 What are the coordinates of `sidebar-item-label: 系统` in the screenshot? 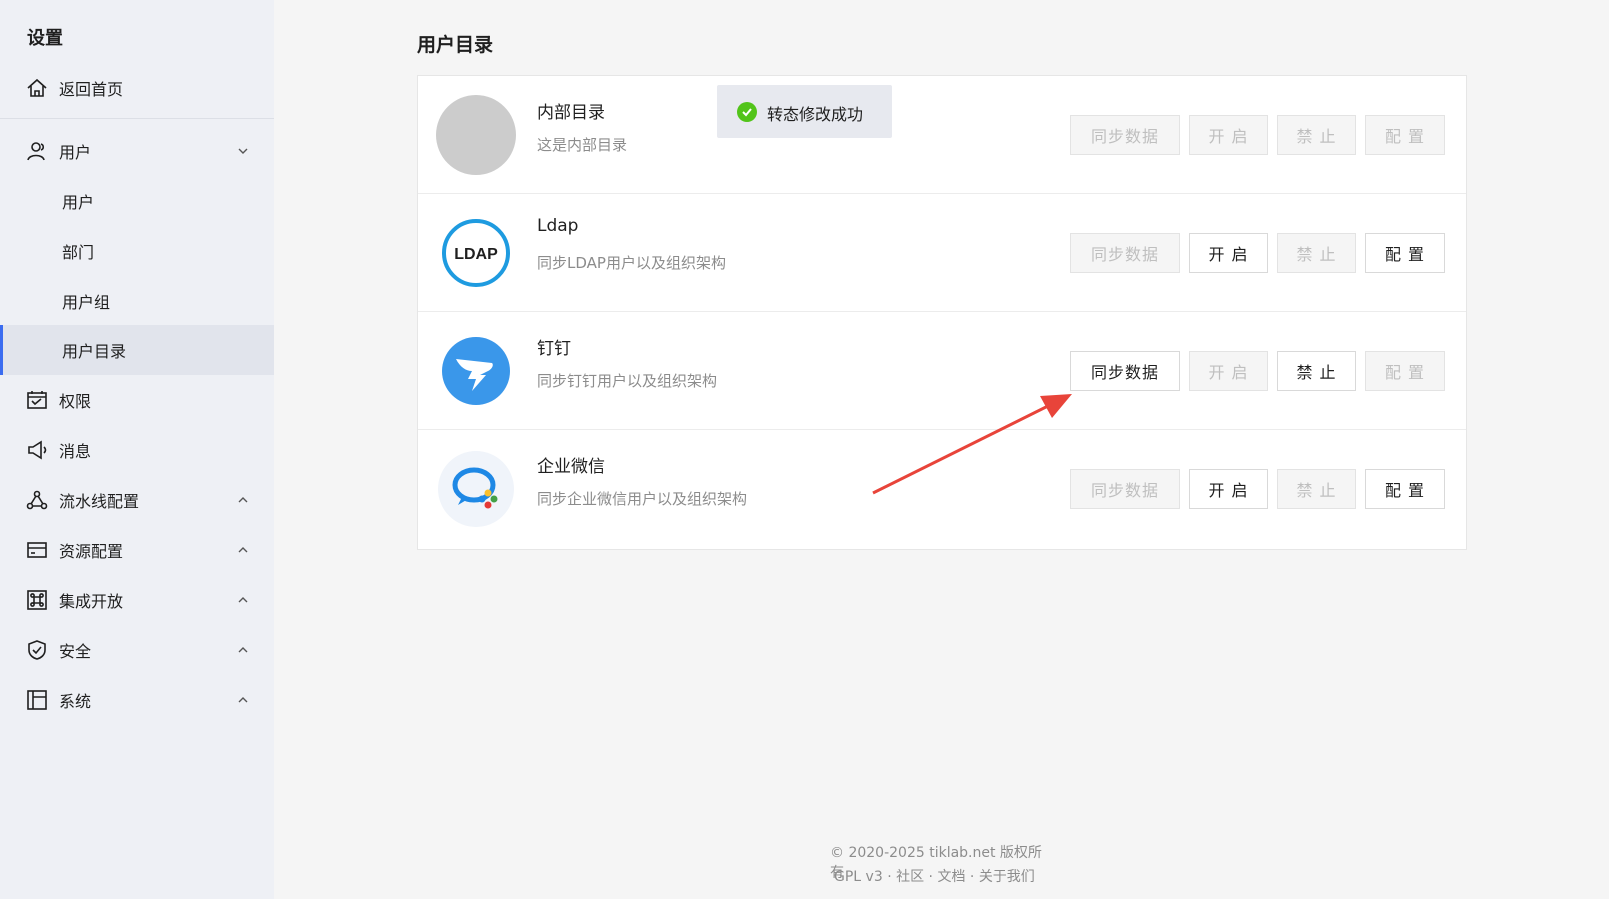 It's located at (75, 701).